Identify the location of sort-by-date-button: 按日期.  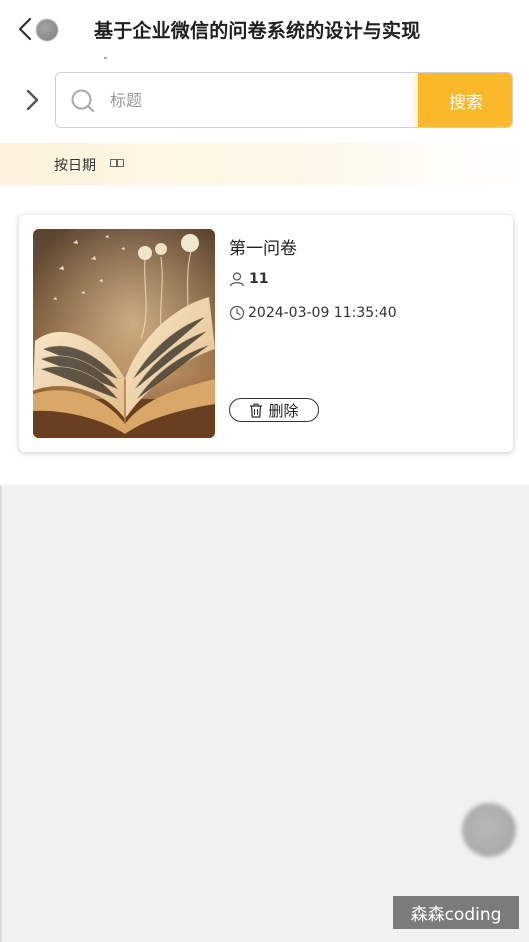
(75, 165).